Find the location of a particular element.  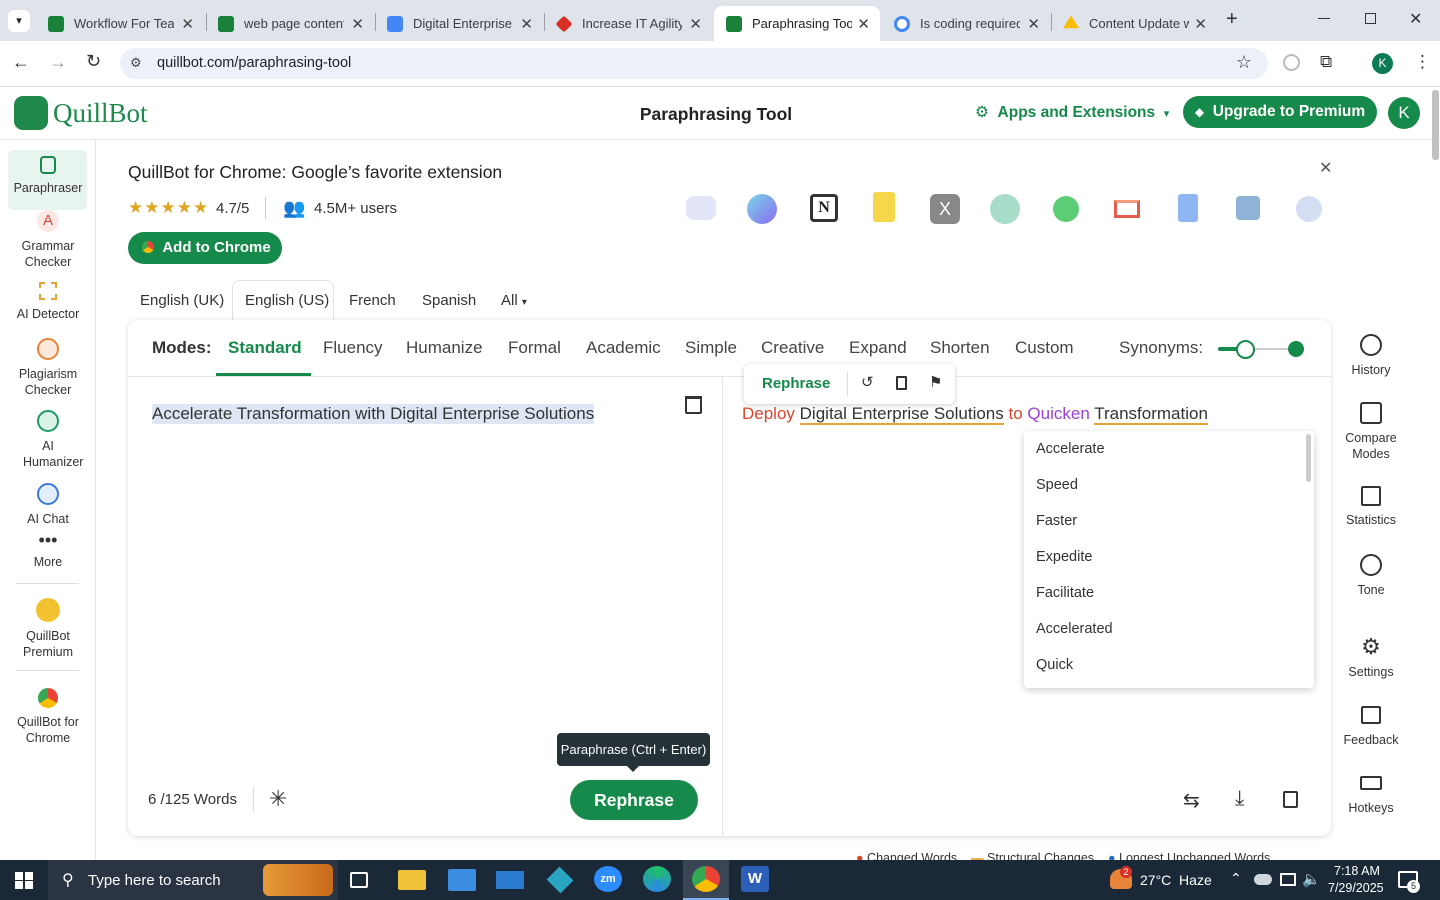

hotkeys-button: Hotkeys is located at coordinates (1371, 796).